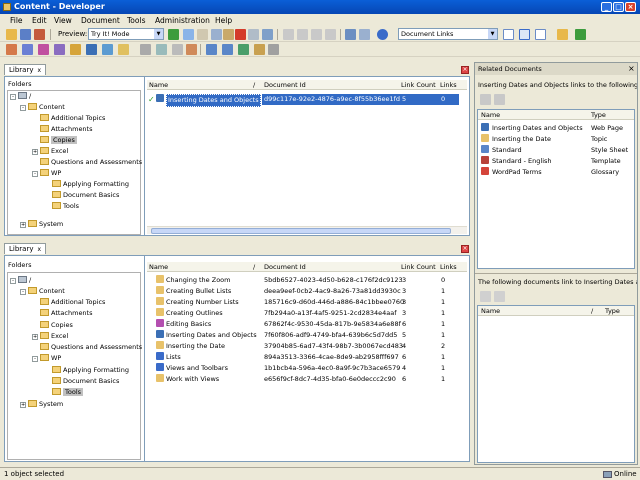 The image size is (640, 480). What do you see at coordinates (41, 224) in the screenshot?
I see `tree-node-system: + System` at bounding box center [41, 224].